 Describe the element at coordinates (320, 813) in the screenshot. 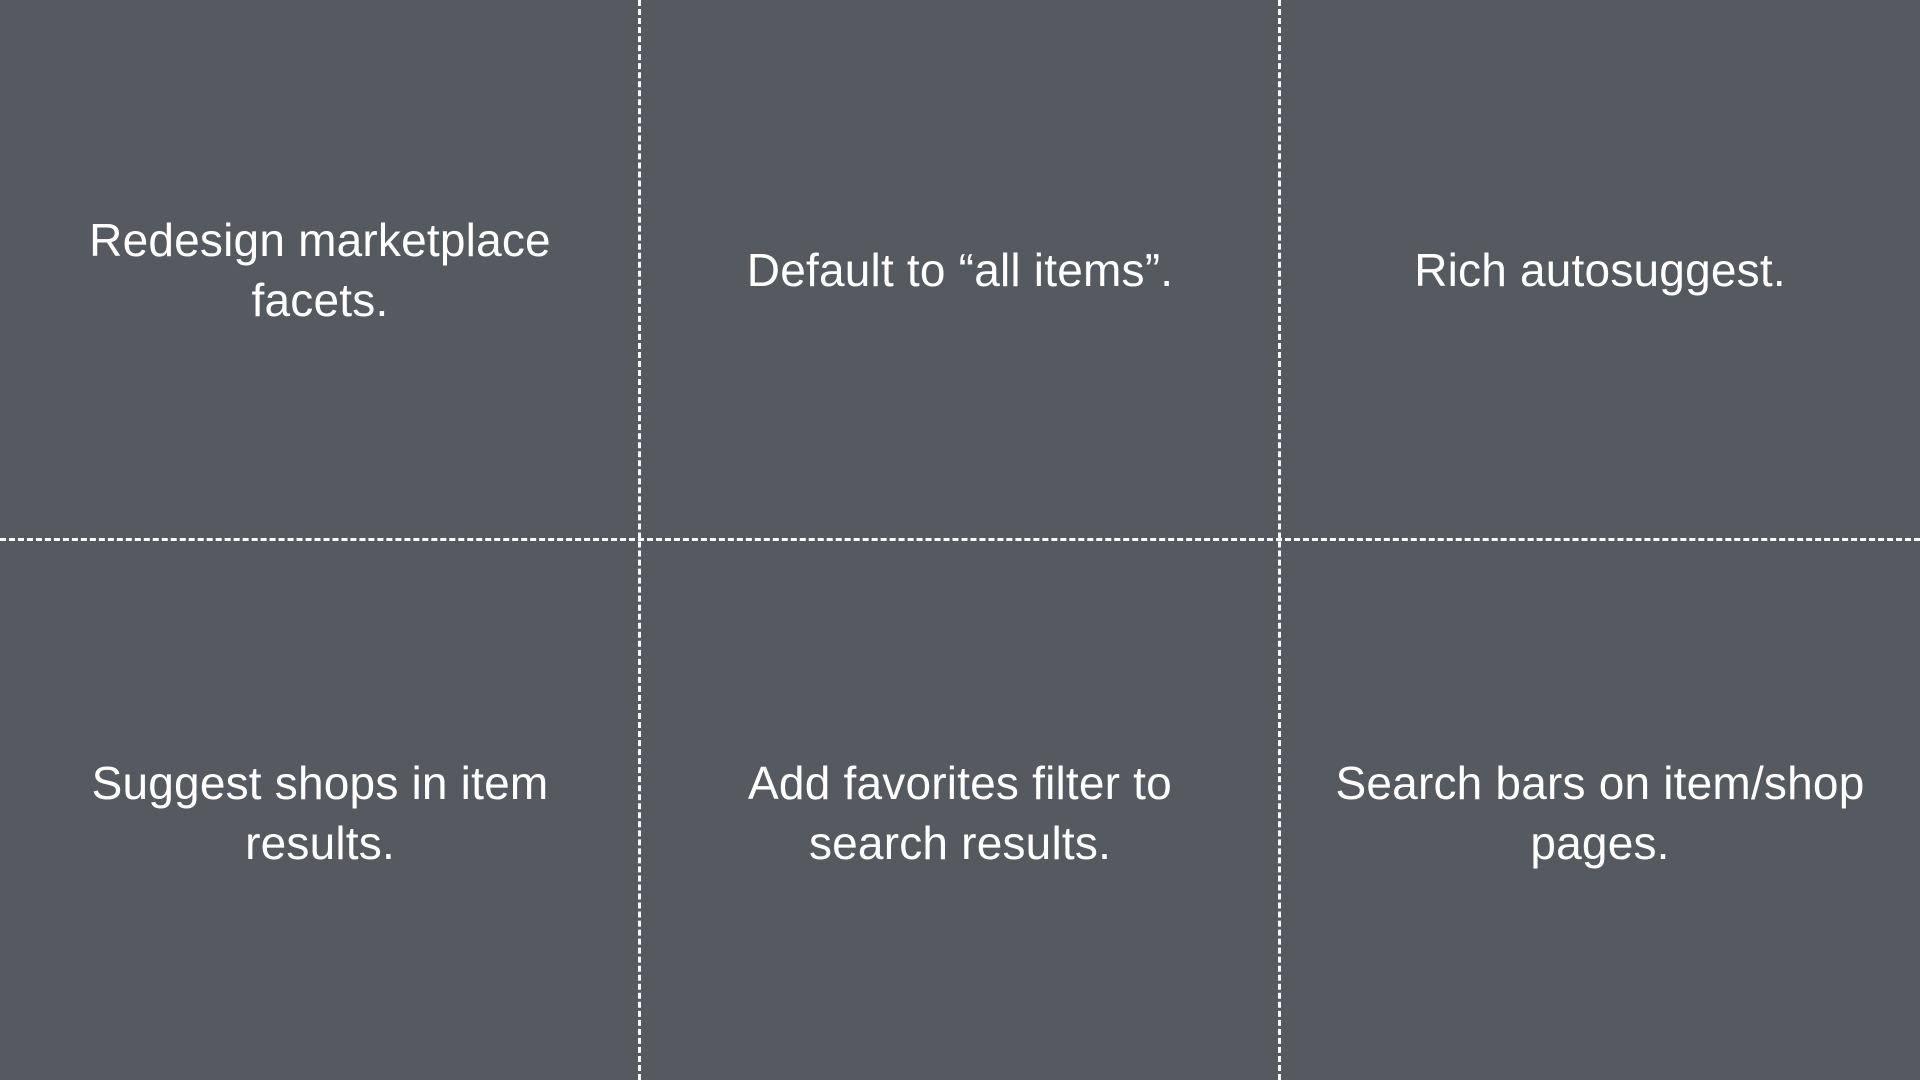

I see `cell-text: Suggest shops in item results.` at that location.